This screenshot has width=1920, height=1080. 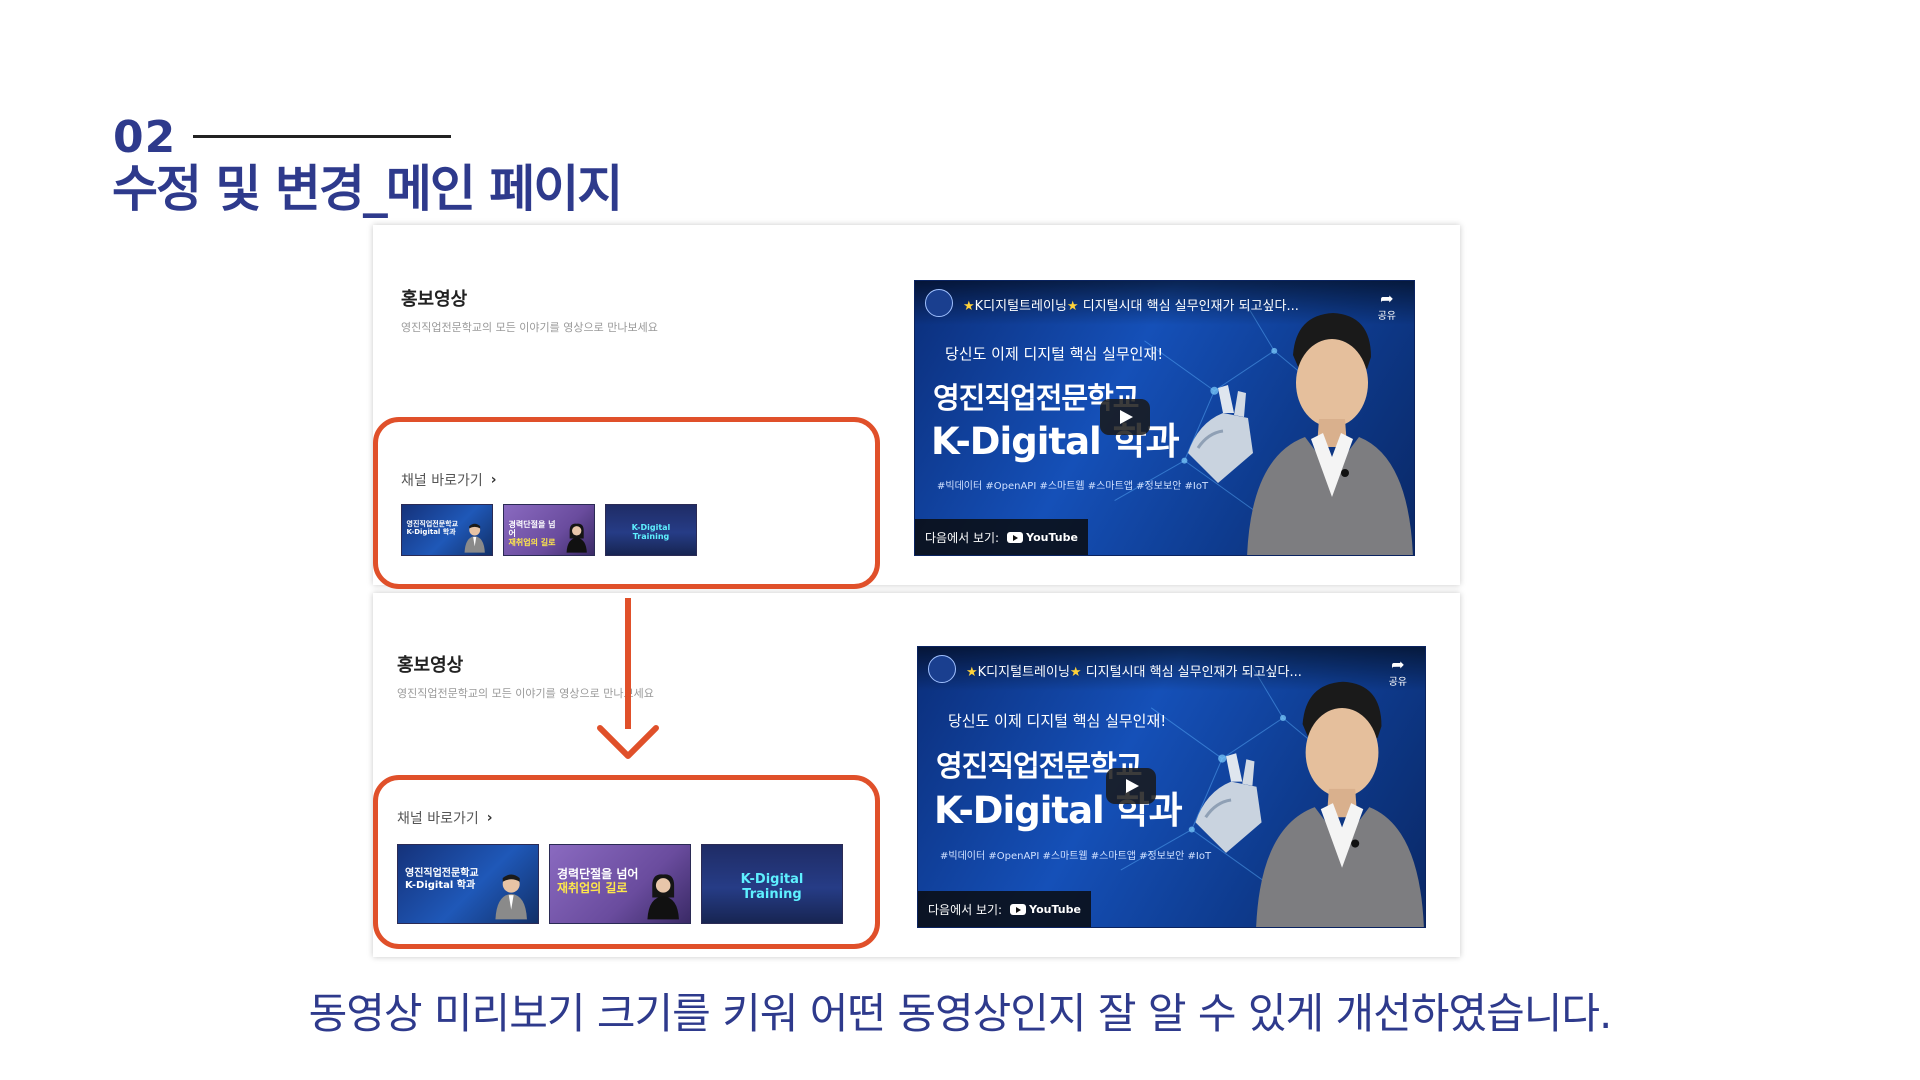 I want to click on section-number: 02, so click(x=145, y=137).